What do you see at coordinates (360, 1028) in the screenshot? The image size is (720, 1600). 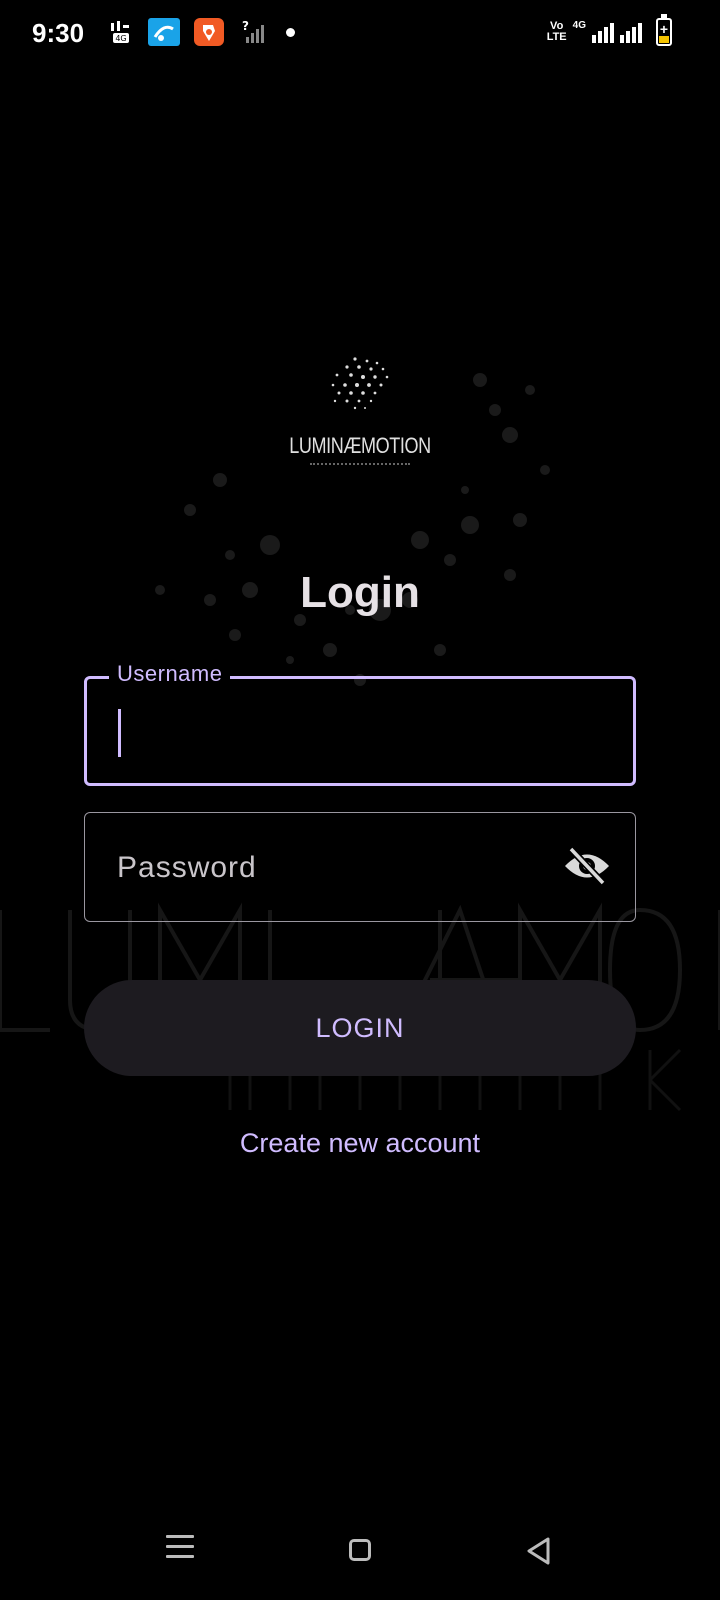 I see `login-button: LOGIN` at bounding box center [360, 1028].